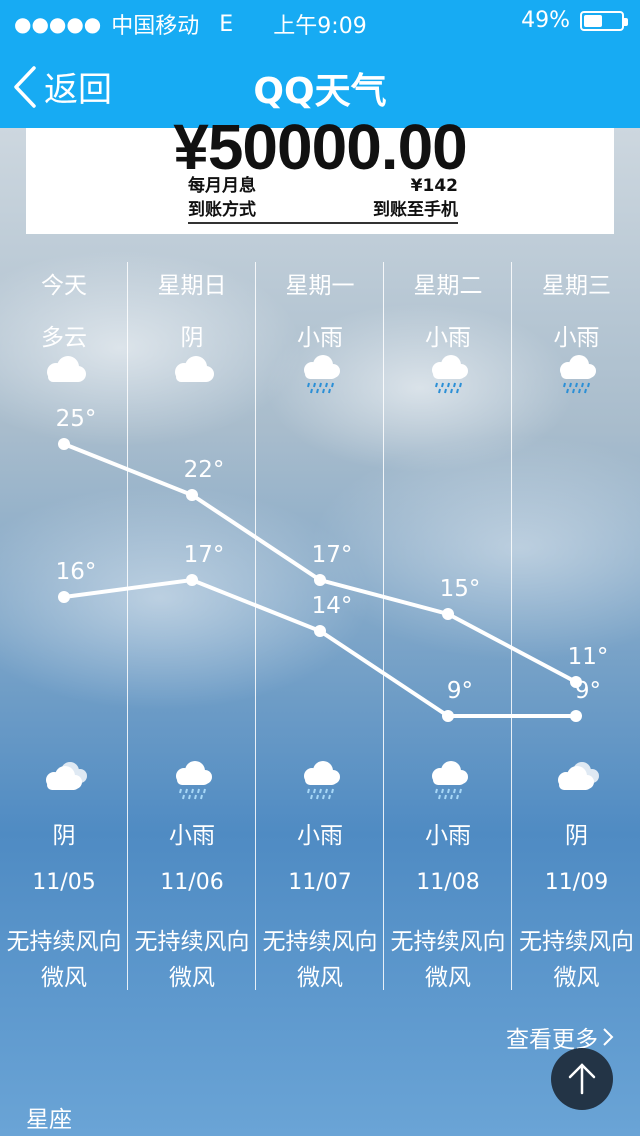  What do you see at coordinates (332, 606) in the screenshot?
I see `low-temp-label: 14°` at bounding box center [332, 606].